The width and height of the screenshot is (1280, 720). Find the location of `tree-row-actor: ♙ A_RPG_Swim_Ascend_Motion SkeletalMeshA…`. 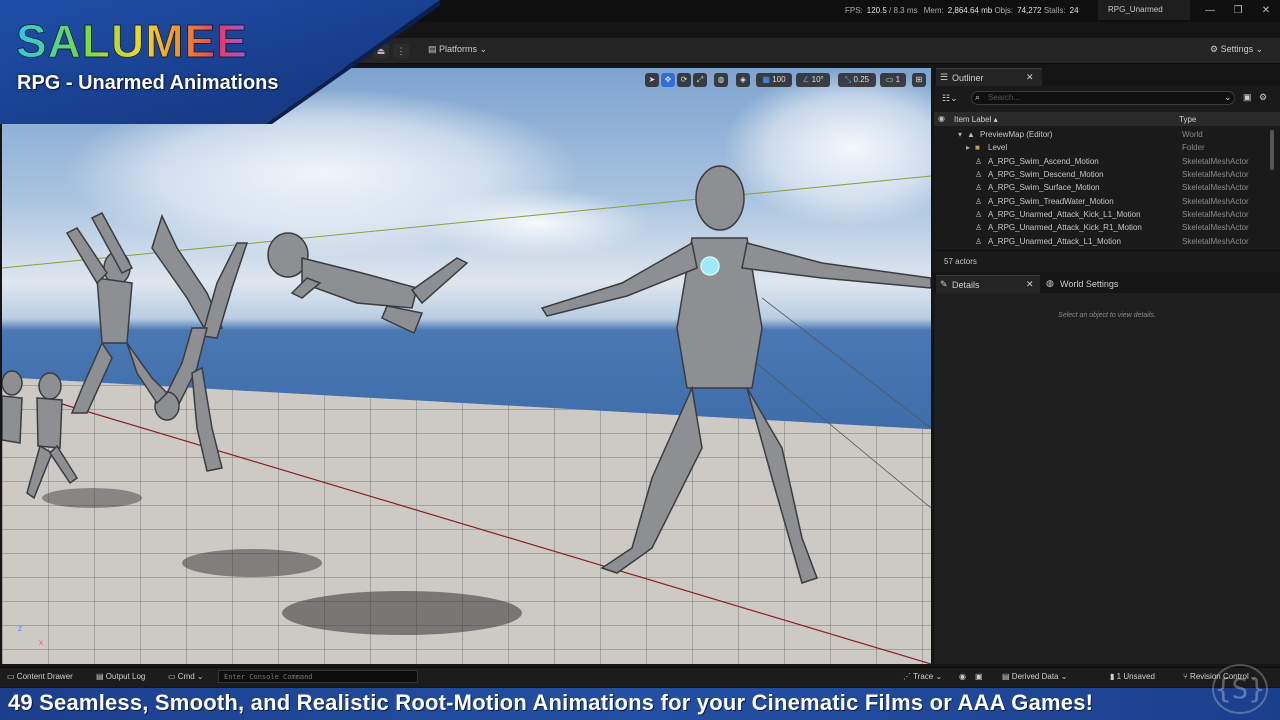

tree-row-actor: ♙ A_RPG_Swim_Ascend_Motion SkeletalMeshA… is located at coordinates (1101, 161).